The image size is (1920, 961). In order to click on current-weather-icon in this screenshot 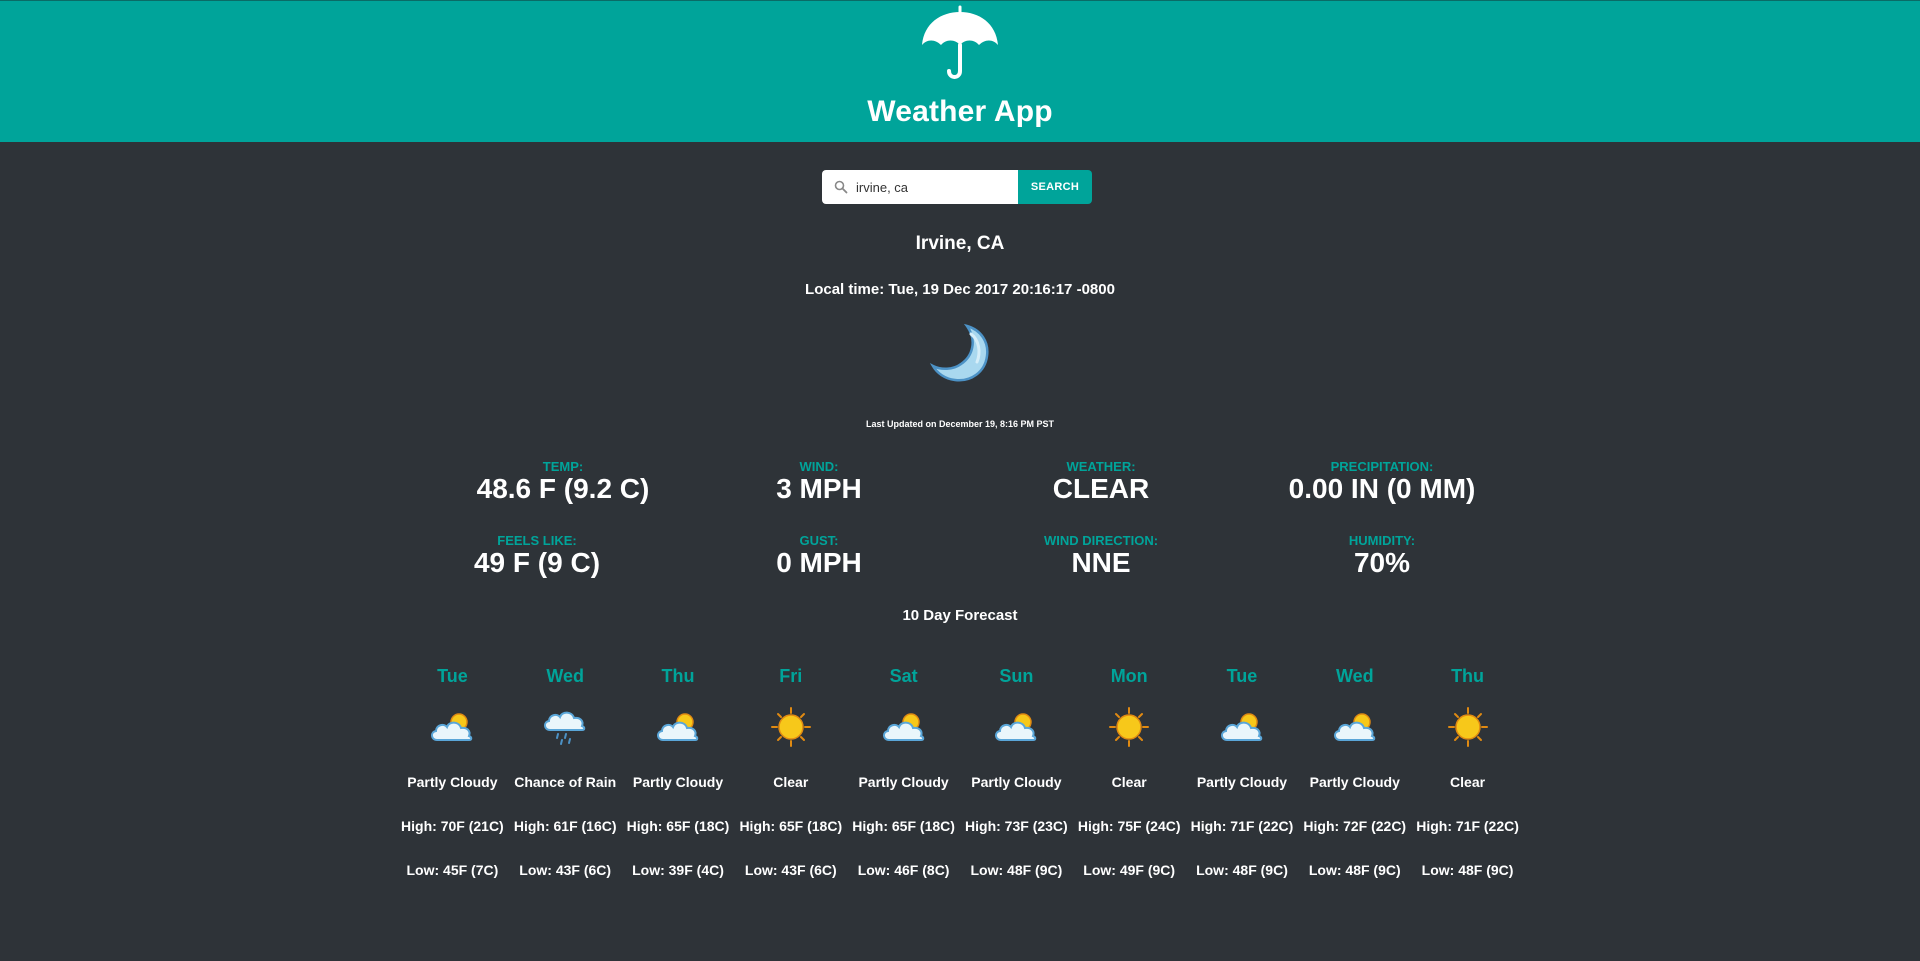, I will do `click(960, 355)`.